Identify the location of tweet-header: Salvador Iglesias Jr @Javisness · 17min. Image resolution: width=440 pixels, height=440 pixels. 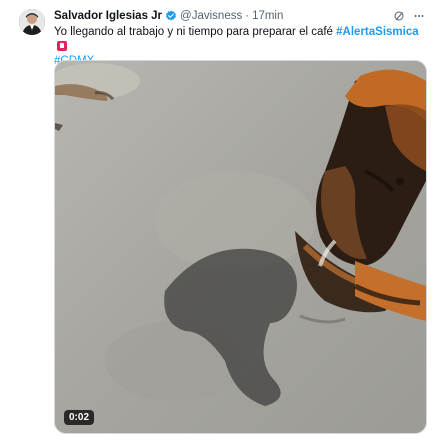
(240, 16).